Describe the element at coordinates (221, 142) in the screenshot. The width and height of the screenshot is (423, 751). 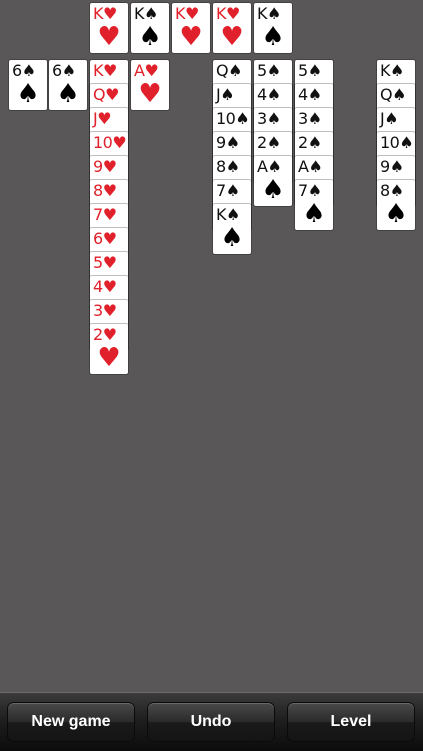
I see `card-rank: 9` at that location.